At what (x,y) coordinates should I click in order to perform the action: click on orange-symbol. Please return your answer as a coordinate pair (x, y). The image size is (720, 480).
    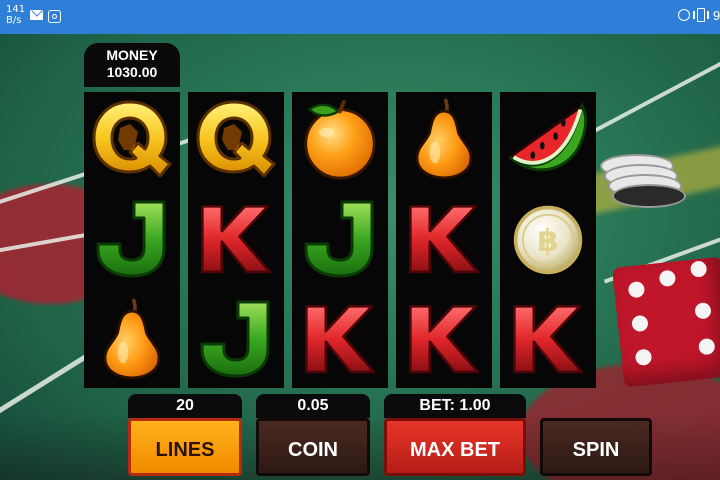
    Looking at the image, I should click on (340, 140).